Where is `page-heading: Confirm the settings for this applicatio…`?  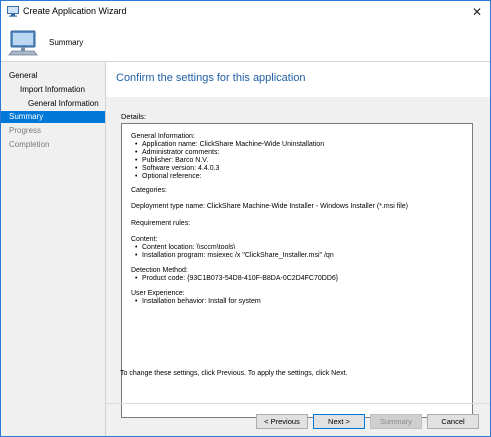
page-heading: Confirm the settings for this applicatio… is located at coordinates (211, 78).